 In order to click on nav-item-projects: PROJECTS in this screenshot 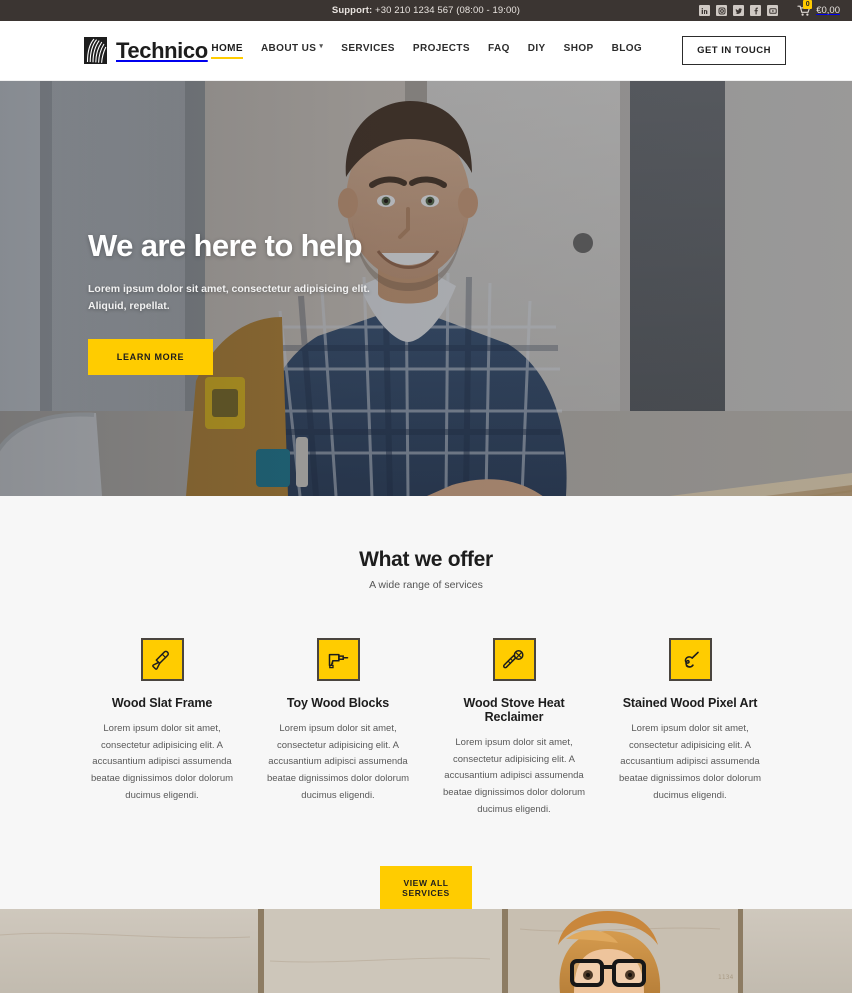, I will do `click(441, 50)`.